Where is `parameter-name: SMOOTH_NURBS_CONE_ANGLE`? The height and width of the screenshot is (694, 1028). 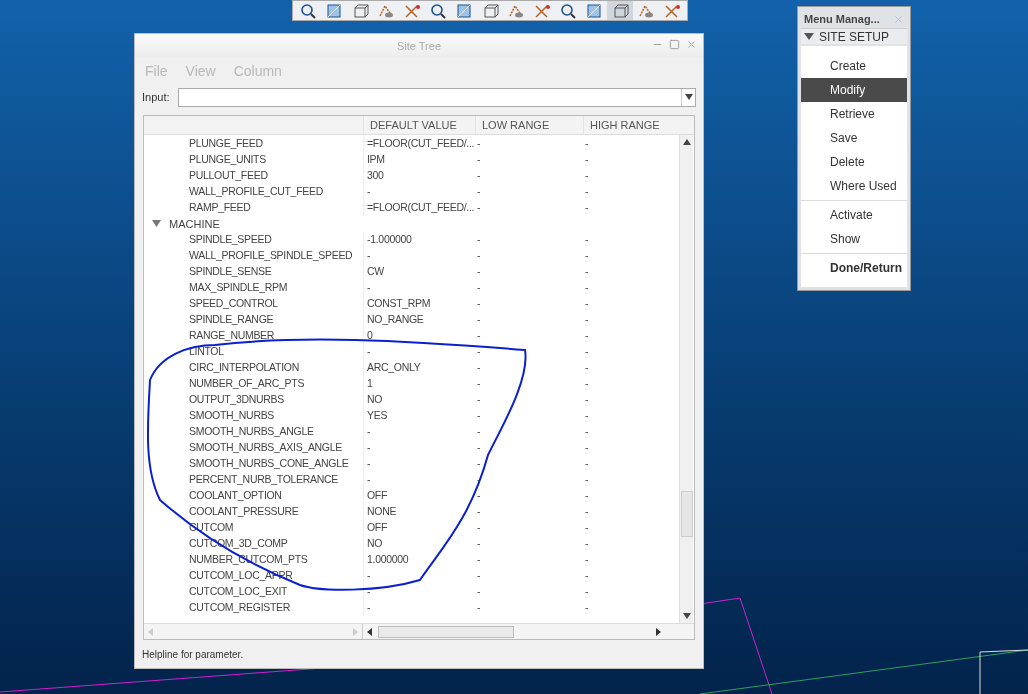
parameter-name: SMOOTH_NURBS_CONE_ANGLE is located at coordinates (269, 463).